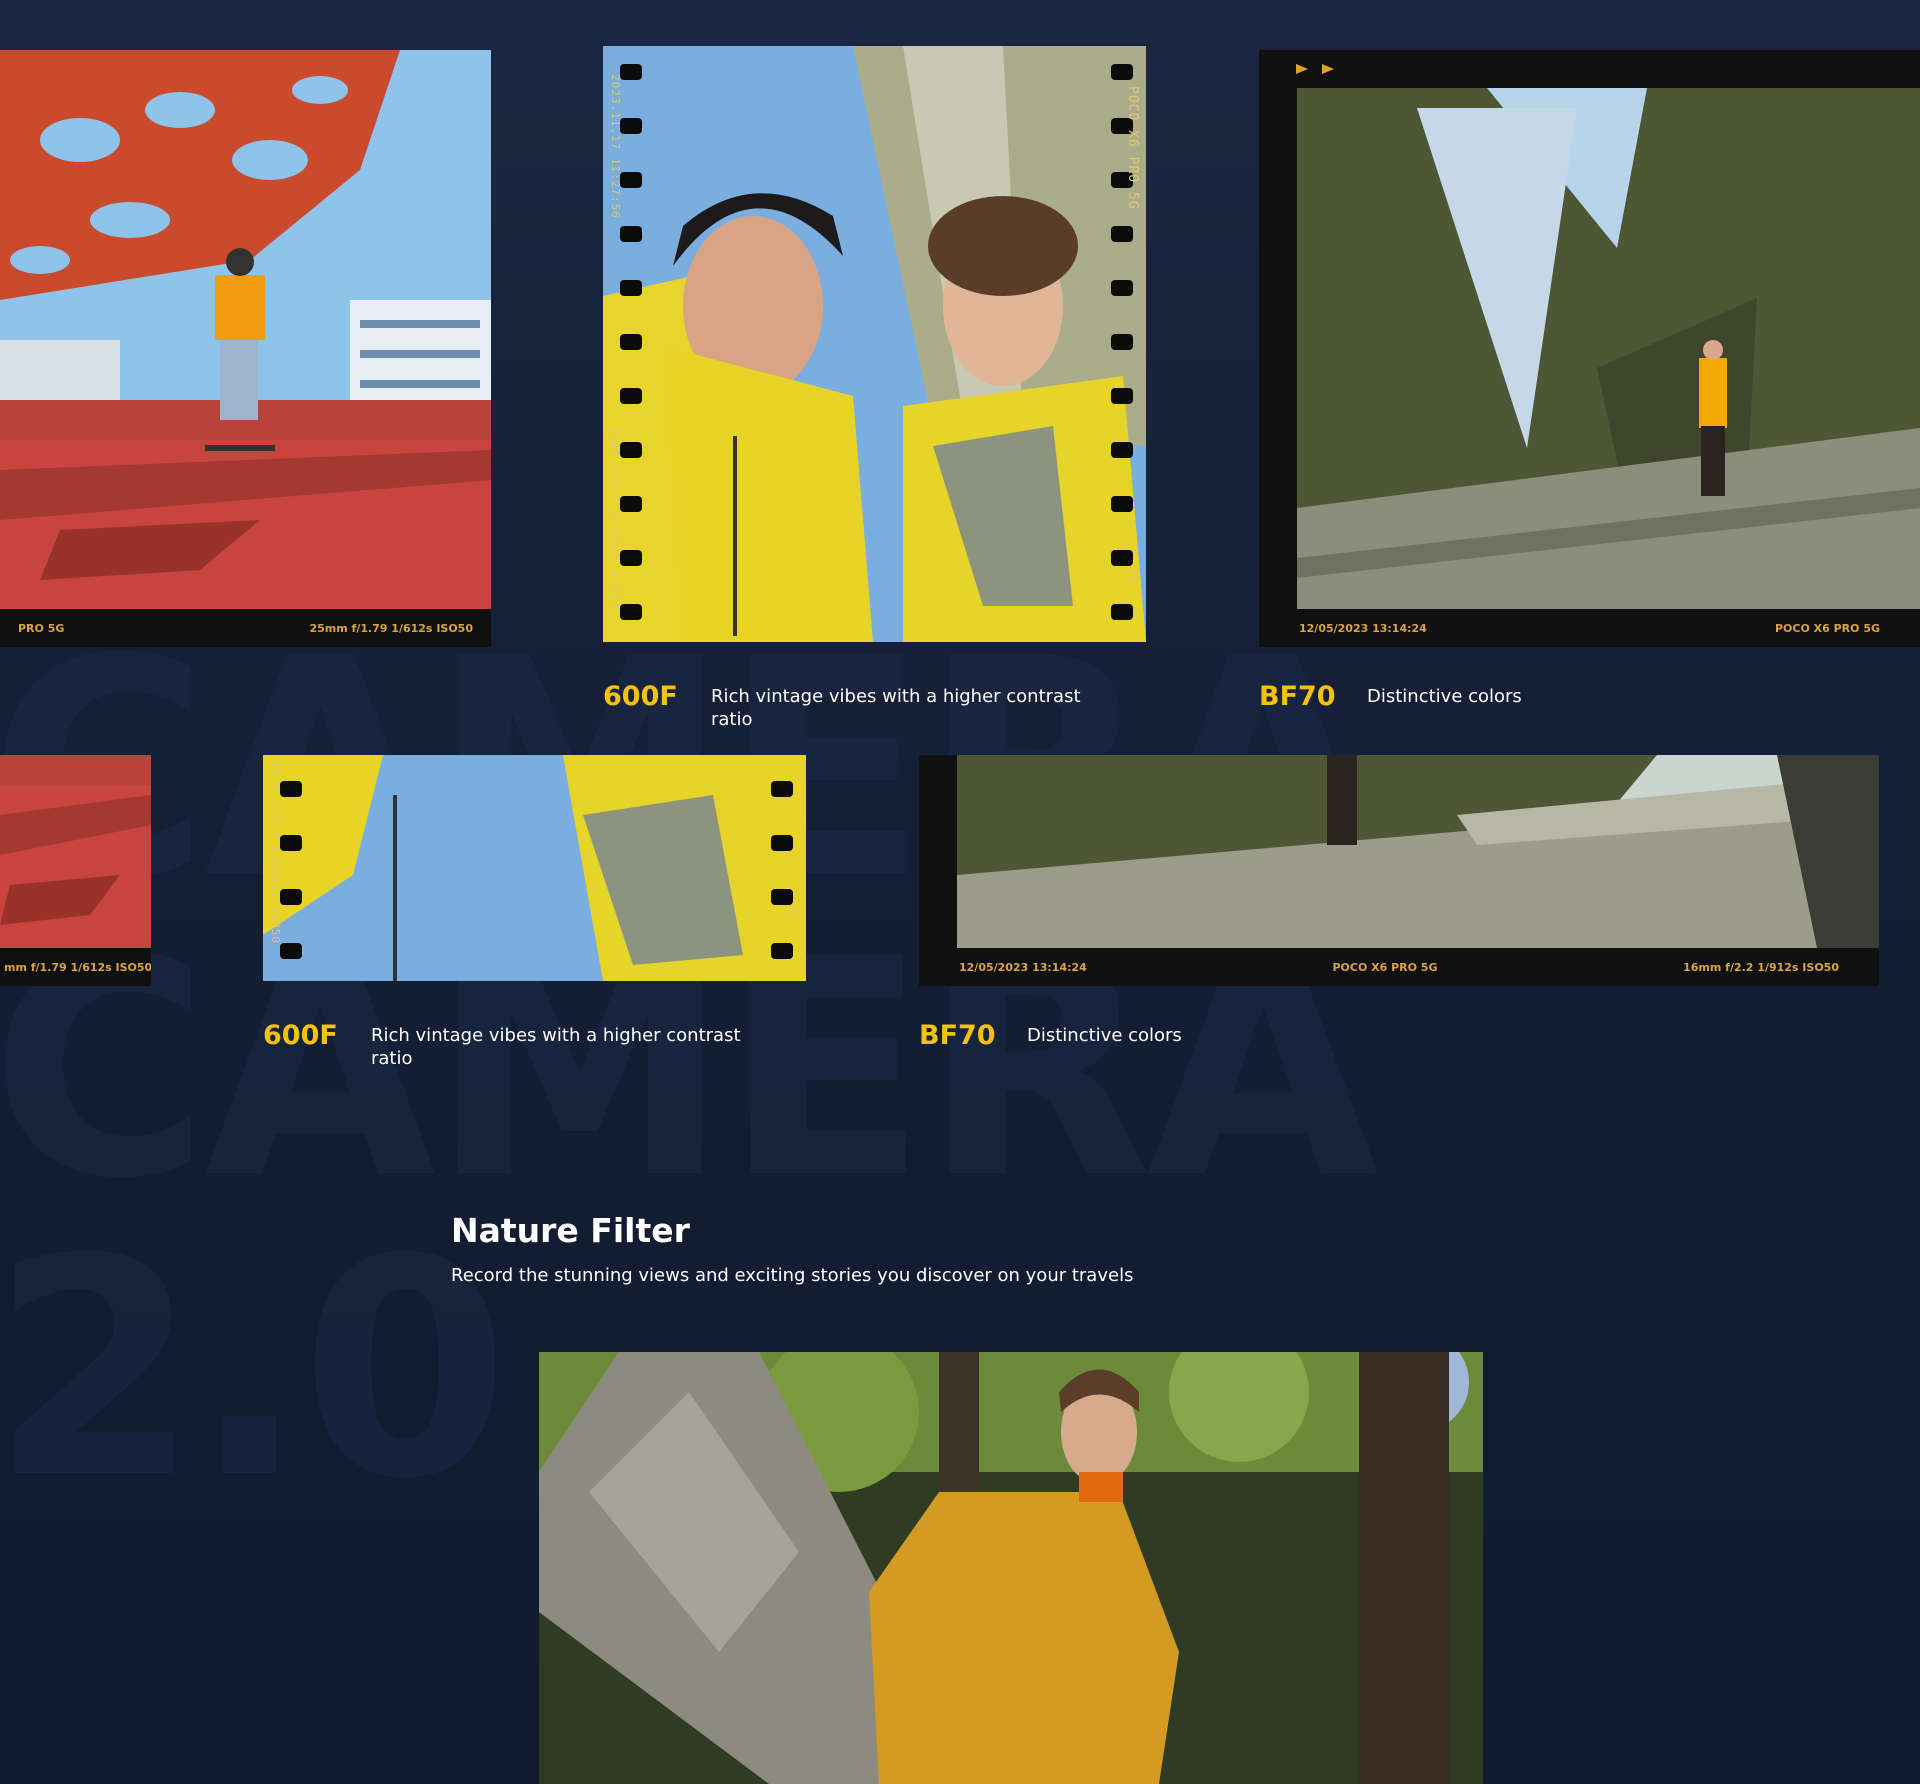  What do you see at coordinates (640, 696) in the screenshot?
I see `filter-name-600f: 600F` at bounding box center [640, 696].